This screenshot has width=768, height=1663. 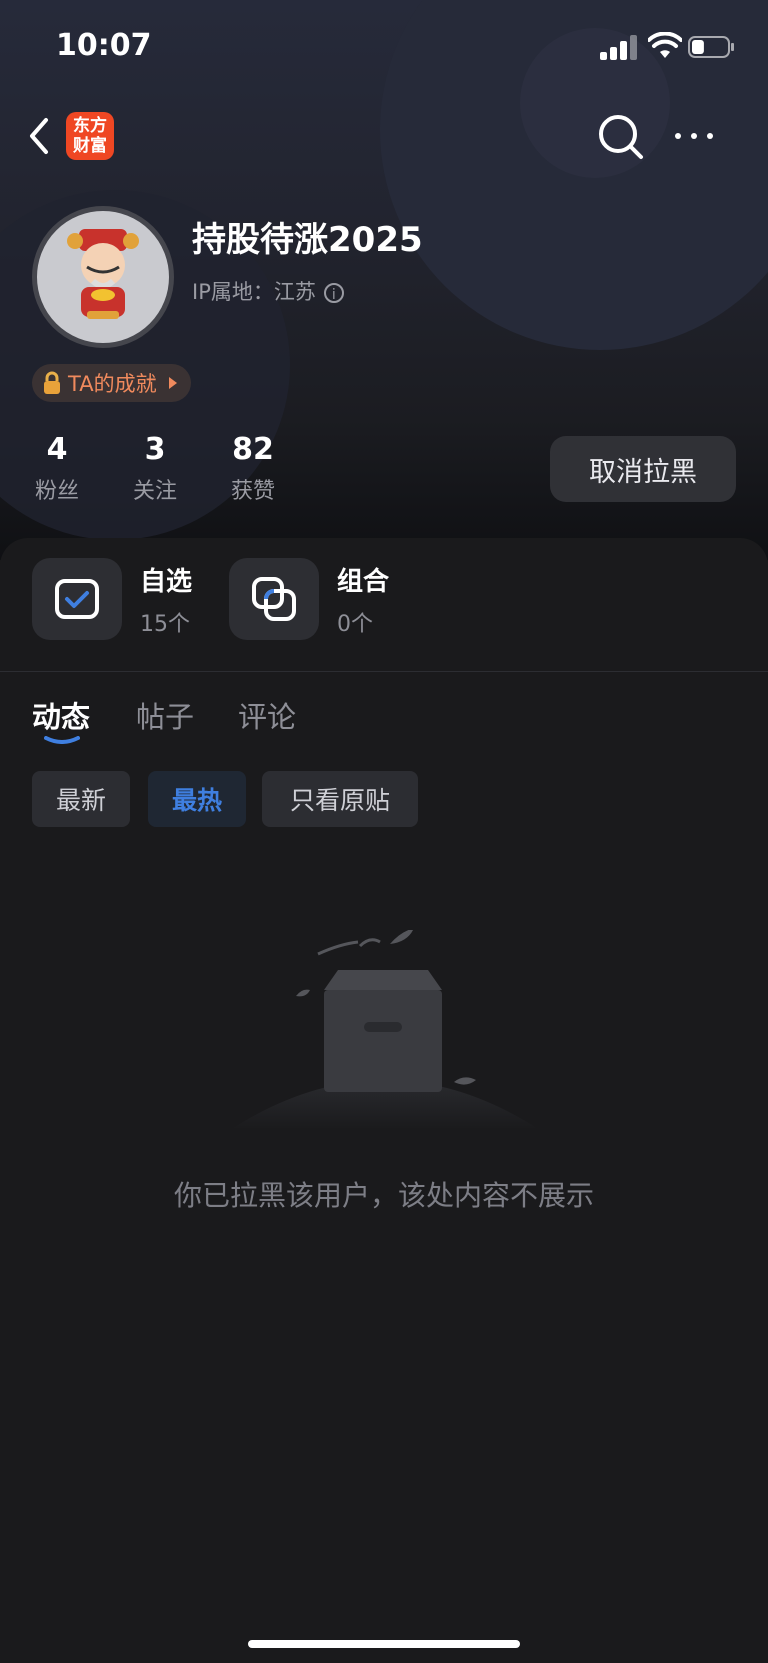 What do you see at coordinates (166, 581) in the screenshot?
I see `watchlist-title: 自选` at bounding box center [166, 581].